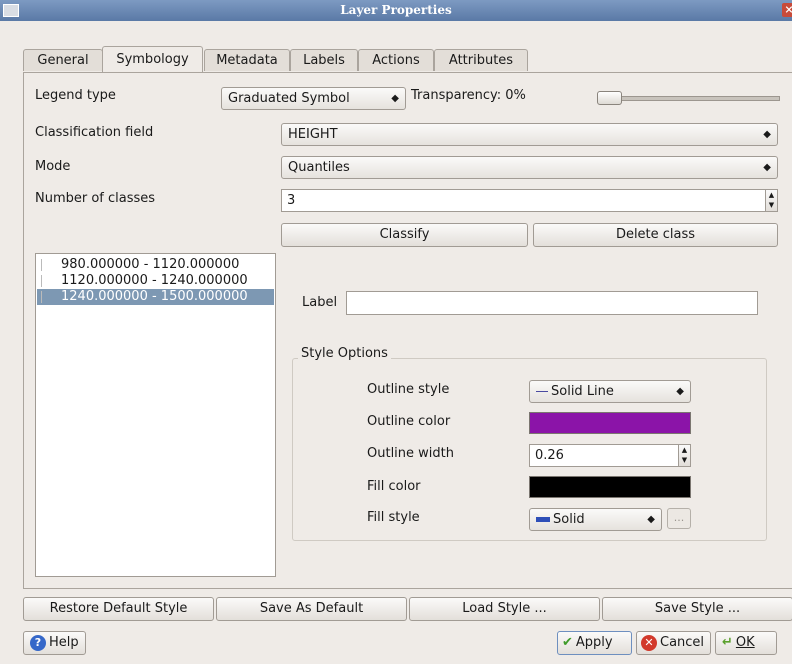 The image size is (792, 664). I want to click on solid-fill-icon, so click(543, 519).